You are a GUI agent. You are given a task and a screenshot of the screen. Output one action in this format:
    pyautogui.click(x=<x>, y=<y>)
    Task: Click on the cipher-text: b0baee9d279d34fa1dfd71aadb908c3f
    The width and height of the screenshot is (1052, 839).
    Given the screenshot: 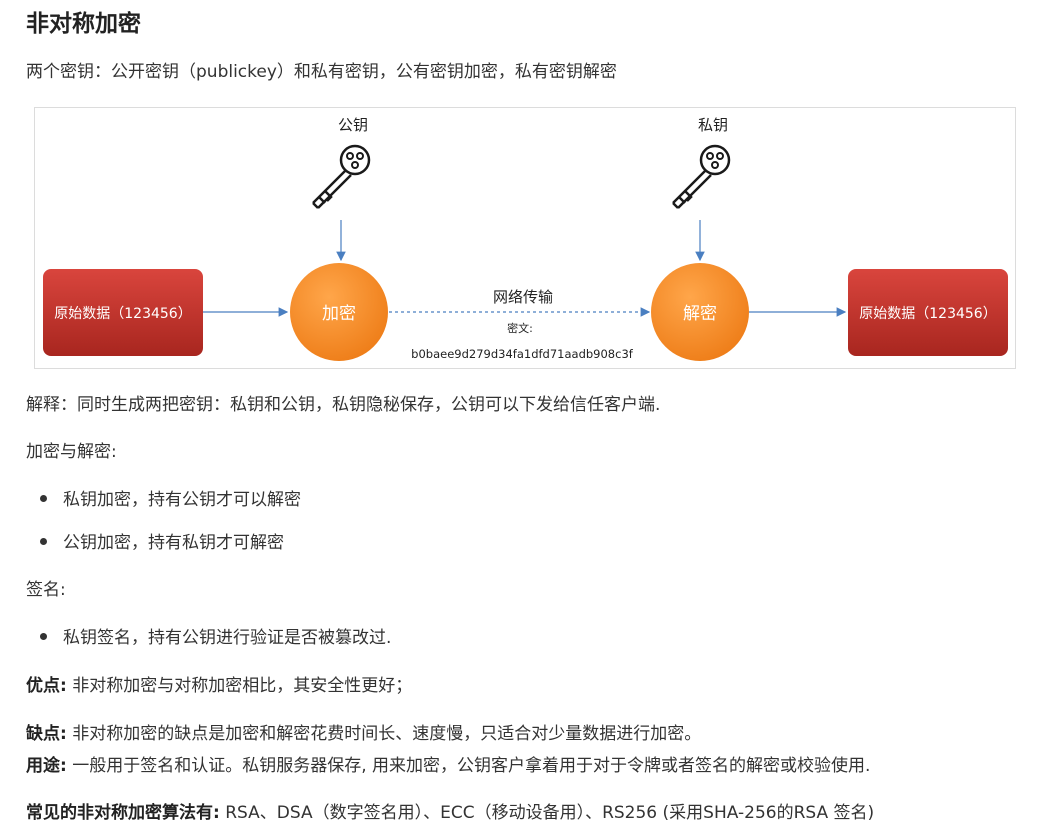 What is the action you would take?
    pyautogui.click(x=522, y=354)
    